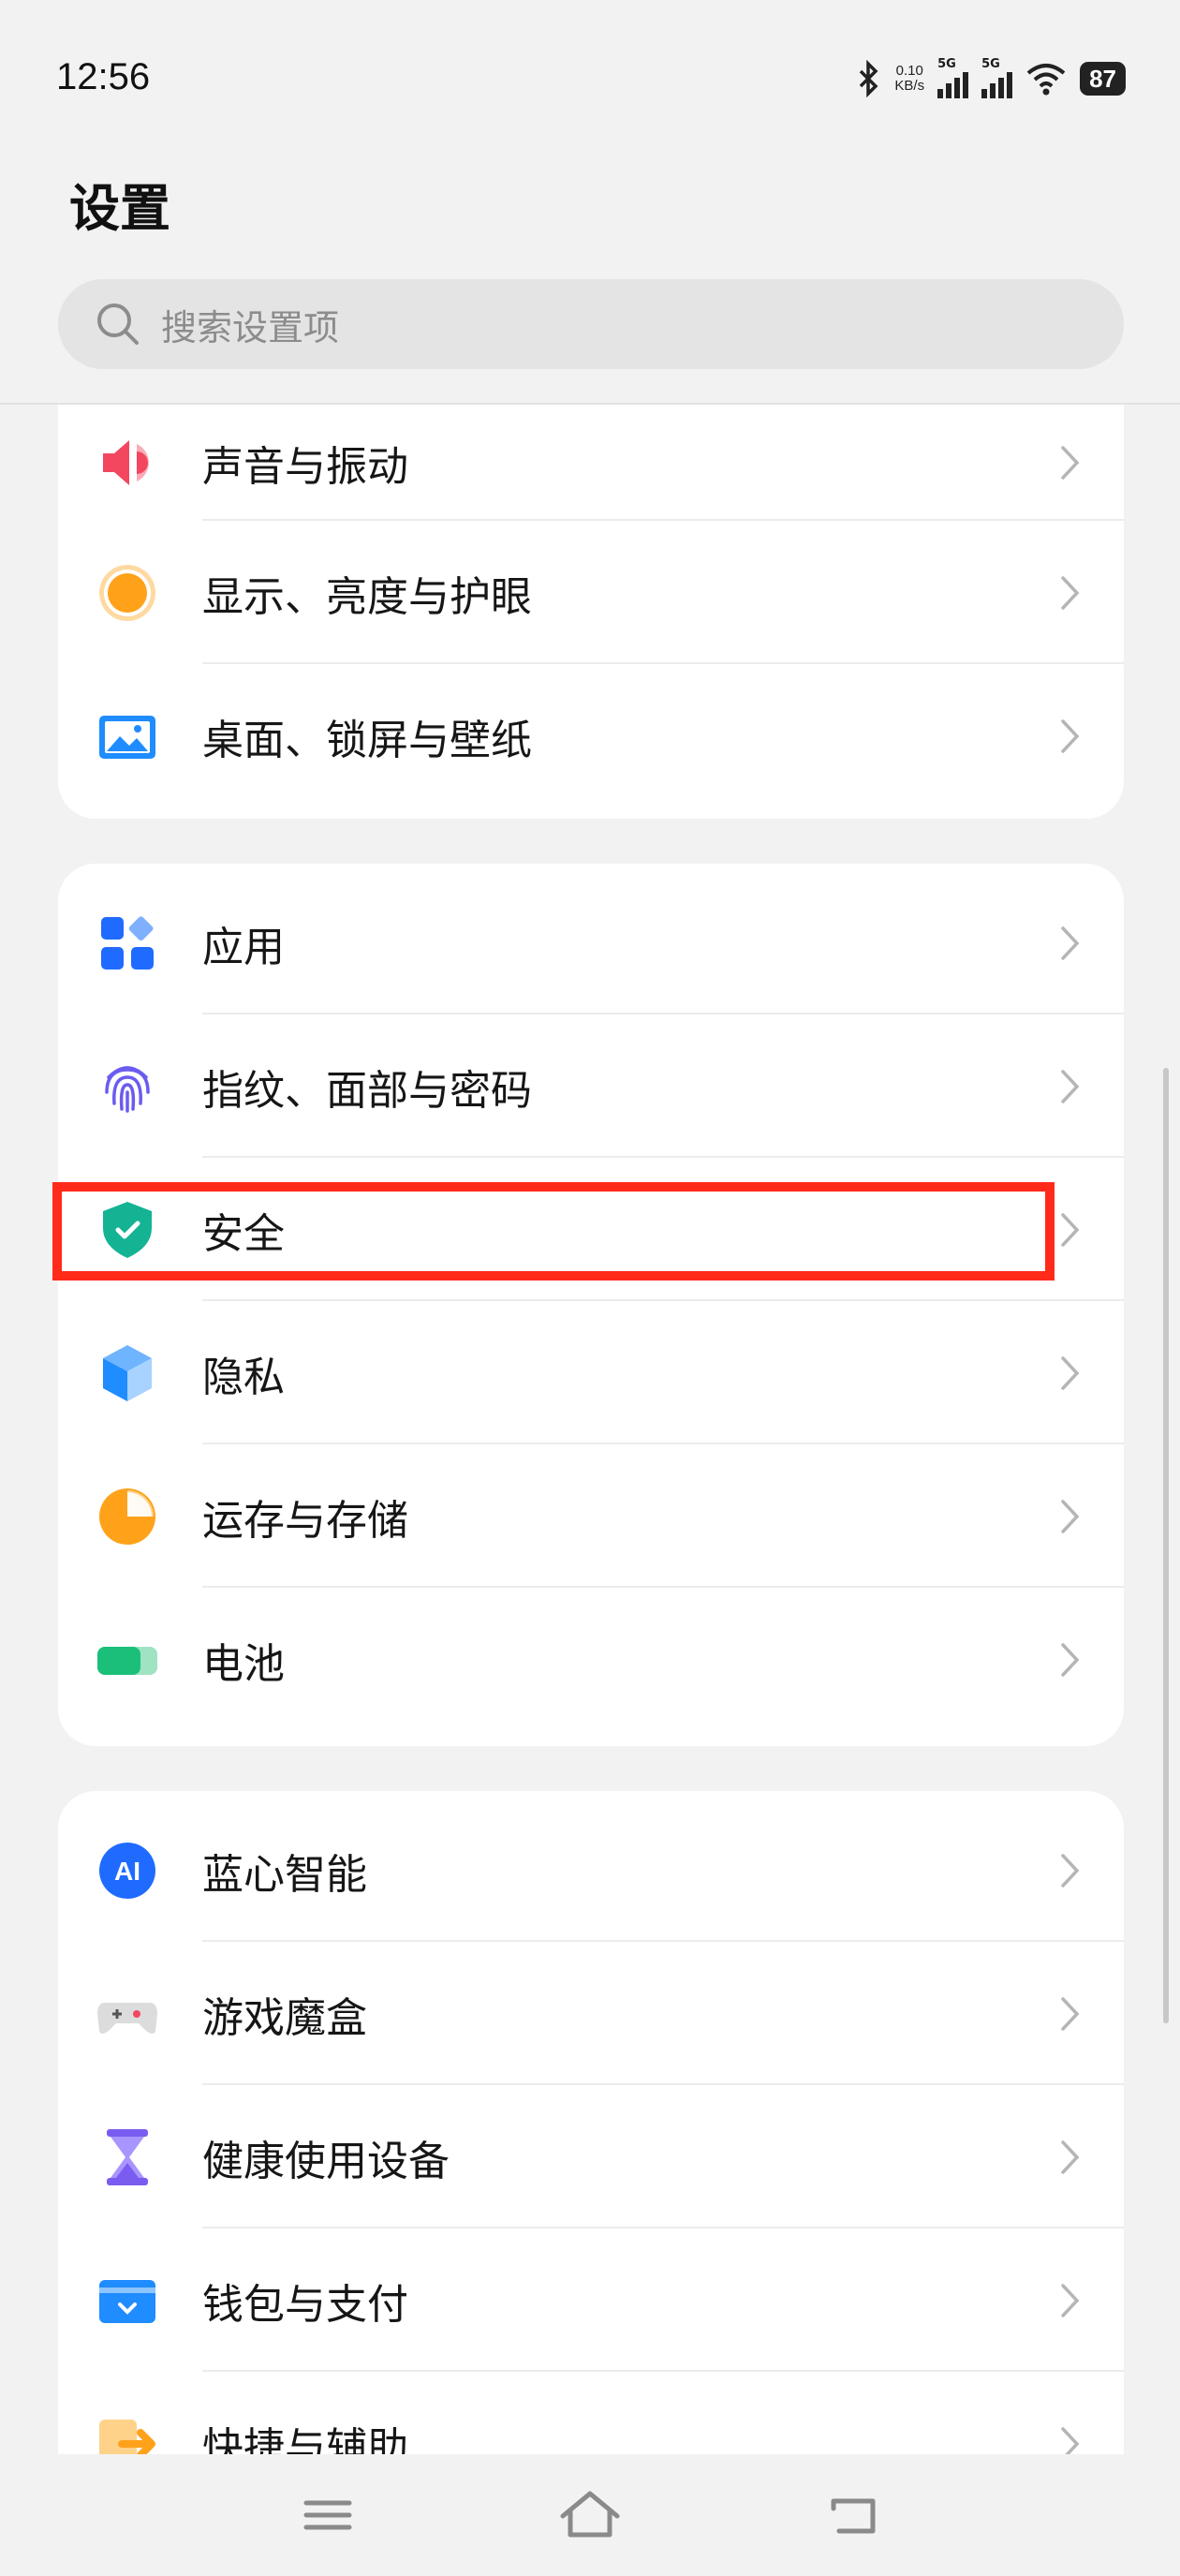 Image resolution: width=1180 pixels, height=2576 pixels. I want to click on battery-icon, so click(127, 1661).